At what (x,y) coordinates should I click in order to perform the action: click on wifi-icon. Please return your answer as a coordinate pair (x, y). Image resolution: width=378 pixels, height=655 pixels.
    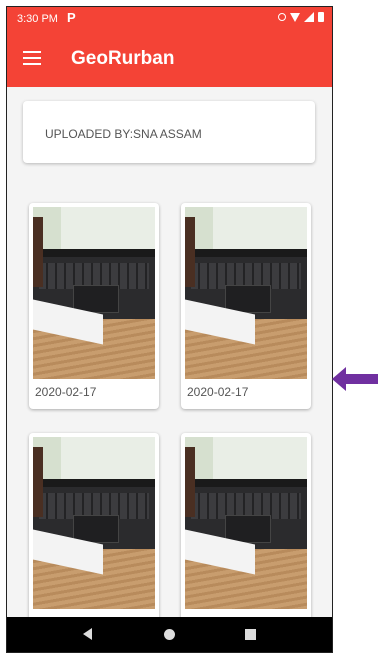
    Looking at the image, I should click on (295, 17).